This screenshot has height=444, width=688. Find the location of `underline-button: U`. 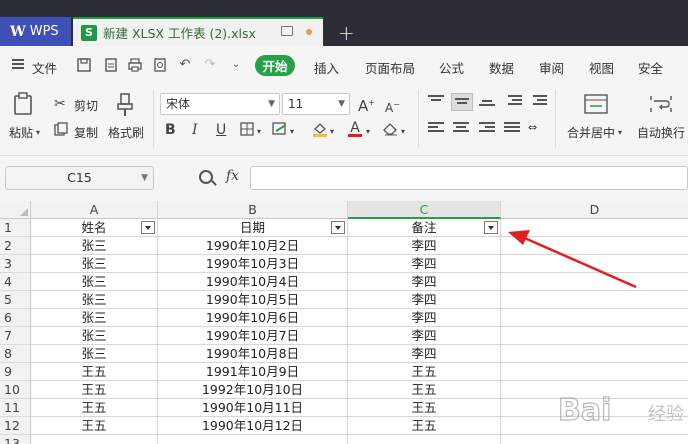

underline-button: U is located at coordinates (221, 130).